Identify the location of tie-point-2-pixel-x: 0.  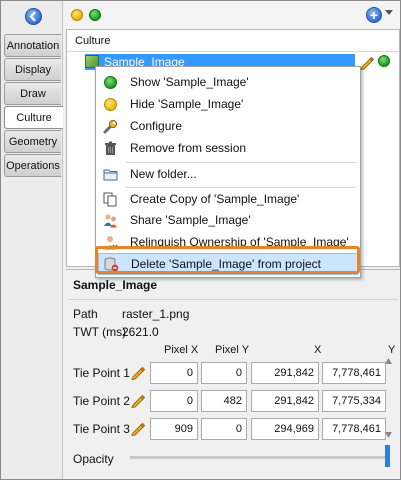
(174, 401).